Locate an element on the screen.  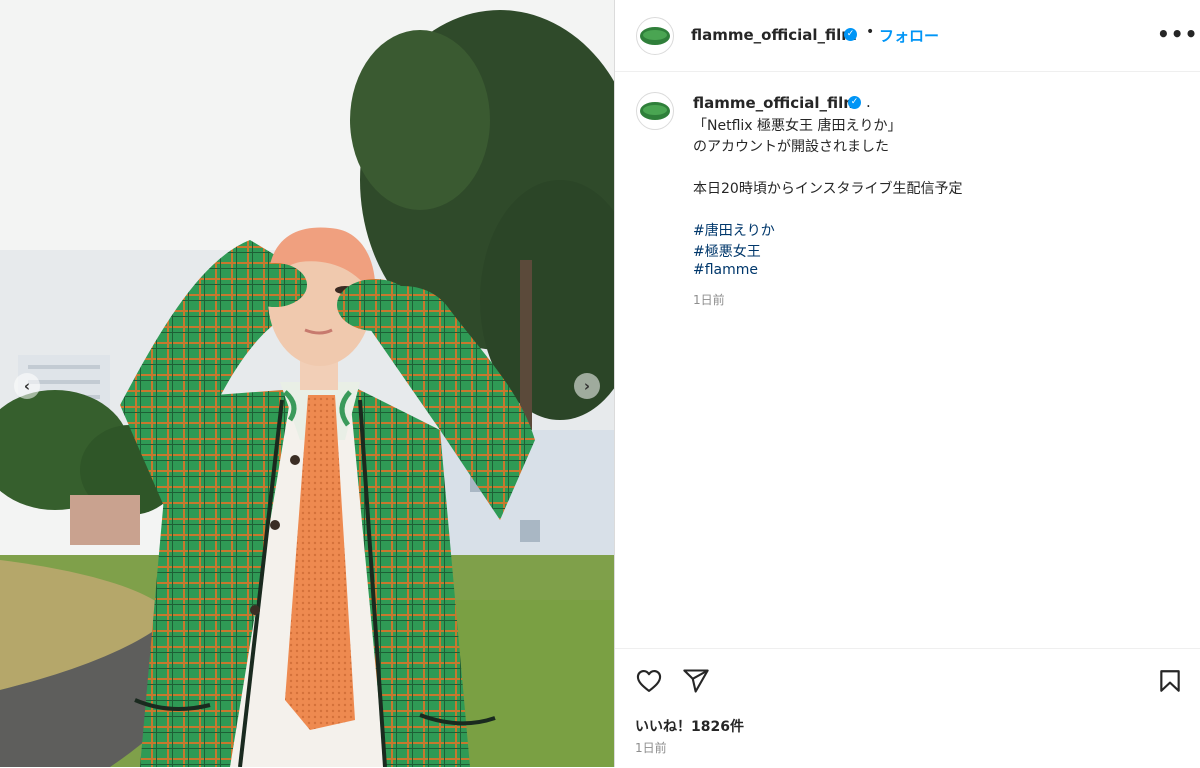
bookmark-icon is located at coordinates (1170, 681).